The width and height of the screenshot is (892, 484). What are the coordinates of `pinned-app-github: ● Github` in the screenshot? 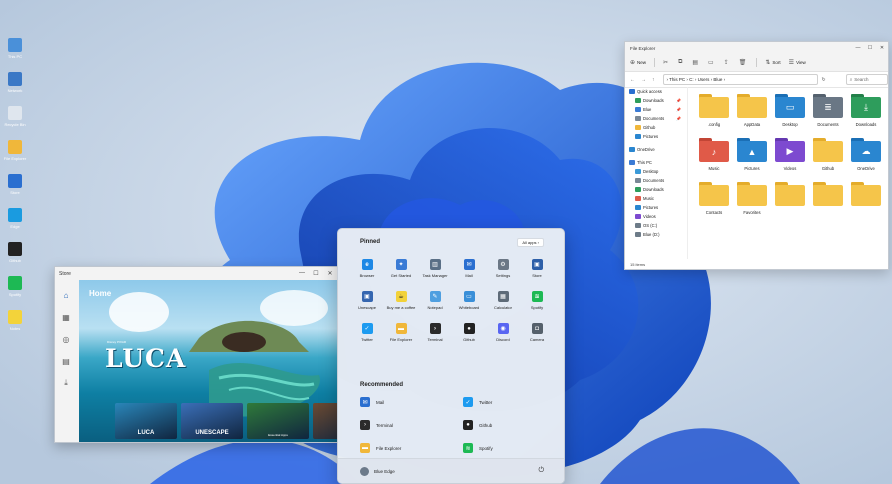 It's located at (469, 335).